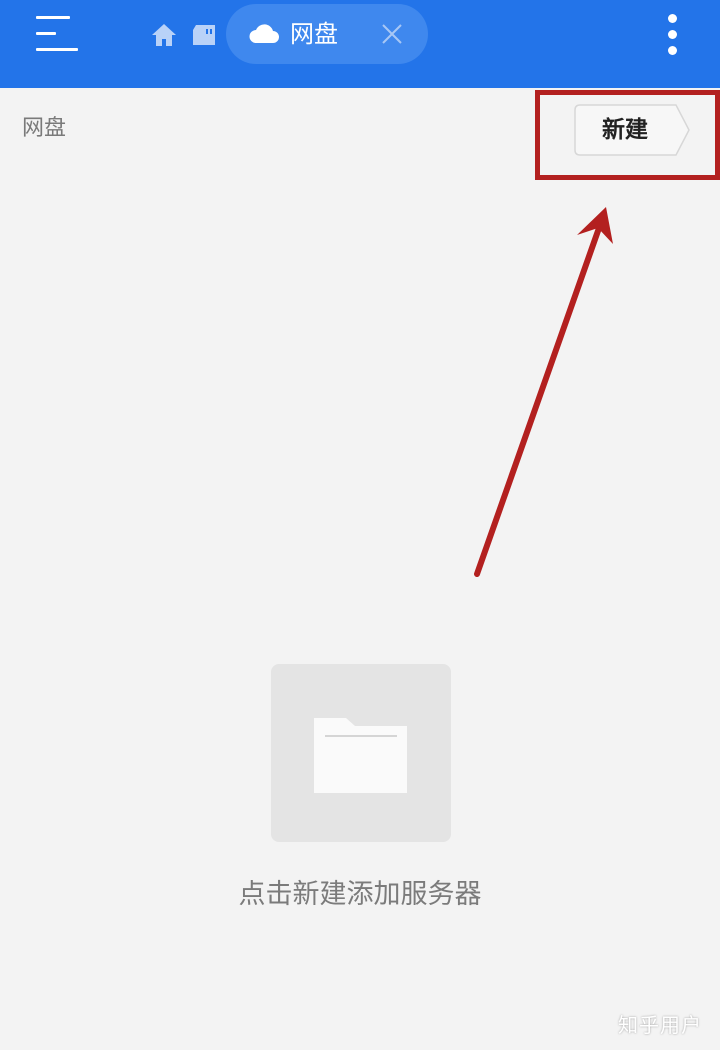 The image size is (720, 1050). I want to click on empty-state-card, so click(361, 753).